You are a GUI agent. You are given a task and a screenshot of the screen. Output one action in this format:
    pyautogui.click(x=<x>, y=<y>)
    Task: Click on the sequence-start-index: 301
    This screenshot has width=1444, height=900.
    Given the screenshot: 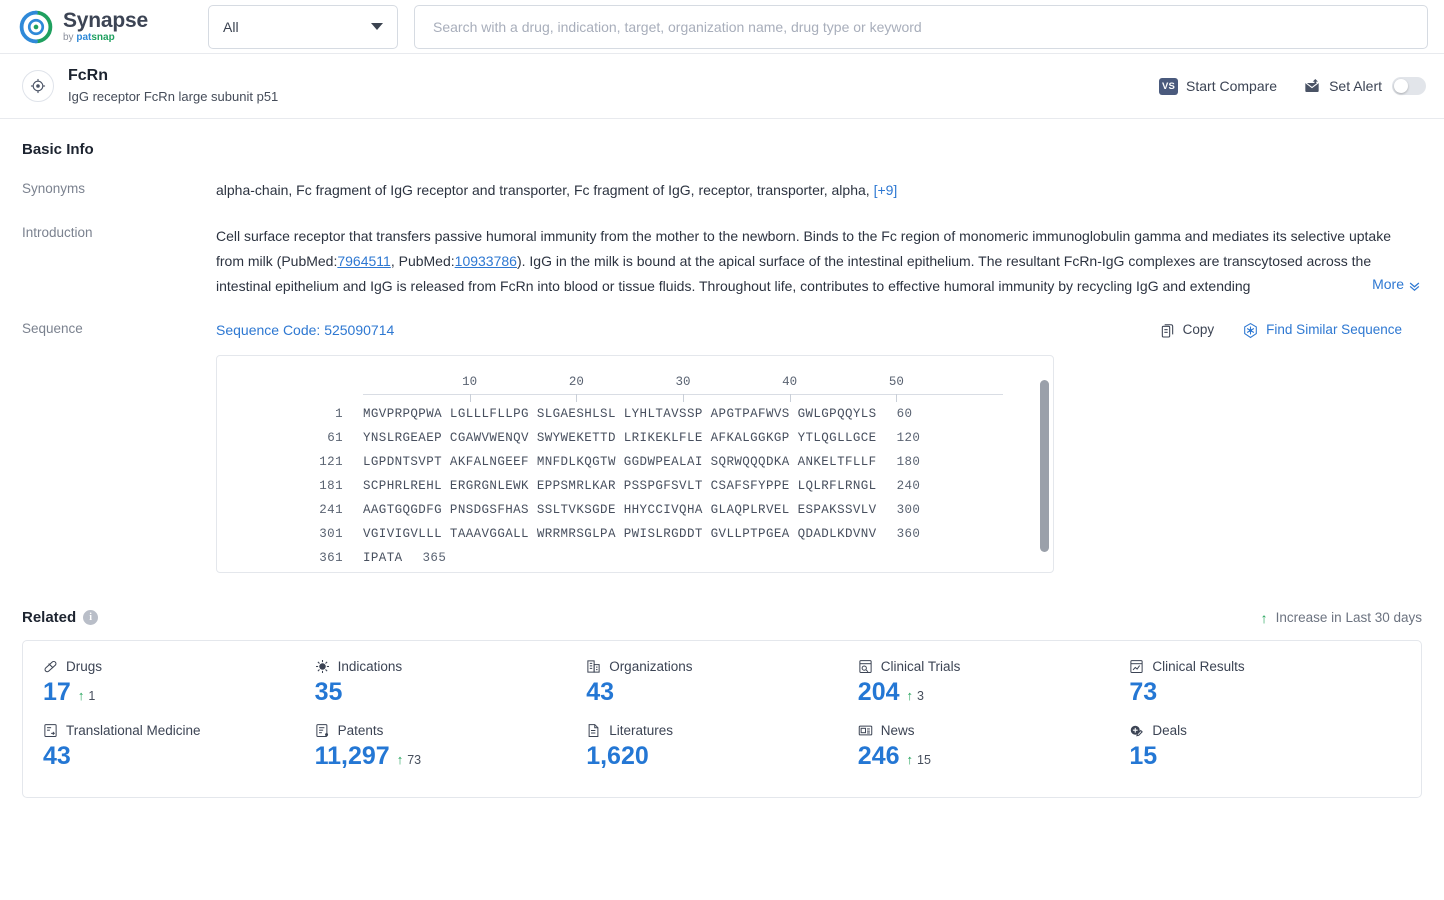 What is the action you would take?
    pyautogui.click(x=331, y=534)
    